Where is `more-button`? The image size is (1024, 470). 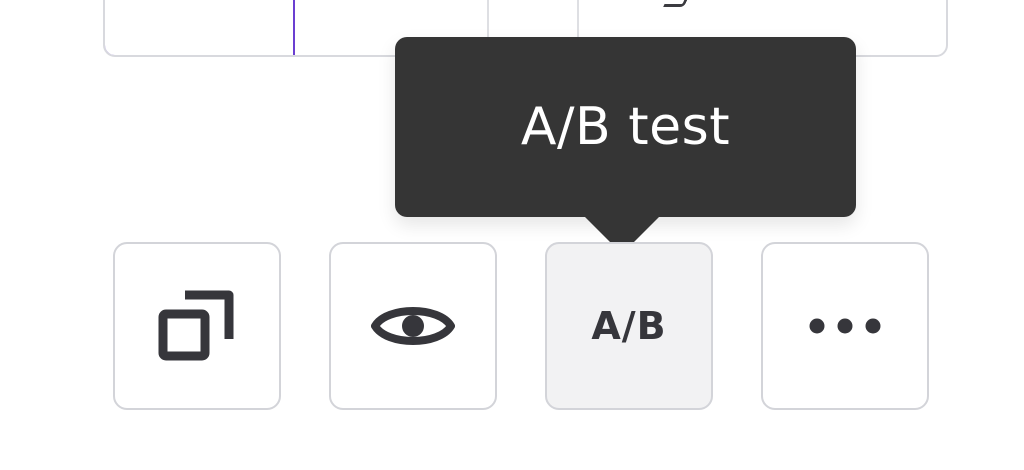
more-button is located at coordinates (845, 326).